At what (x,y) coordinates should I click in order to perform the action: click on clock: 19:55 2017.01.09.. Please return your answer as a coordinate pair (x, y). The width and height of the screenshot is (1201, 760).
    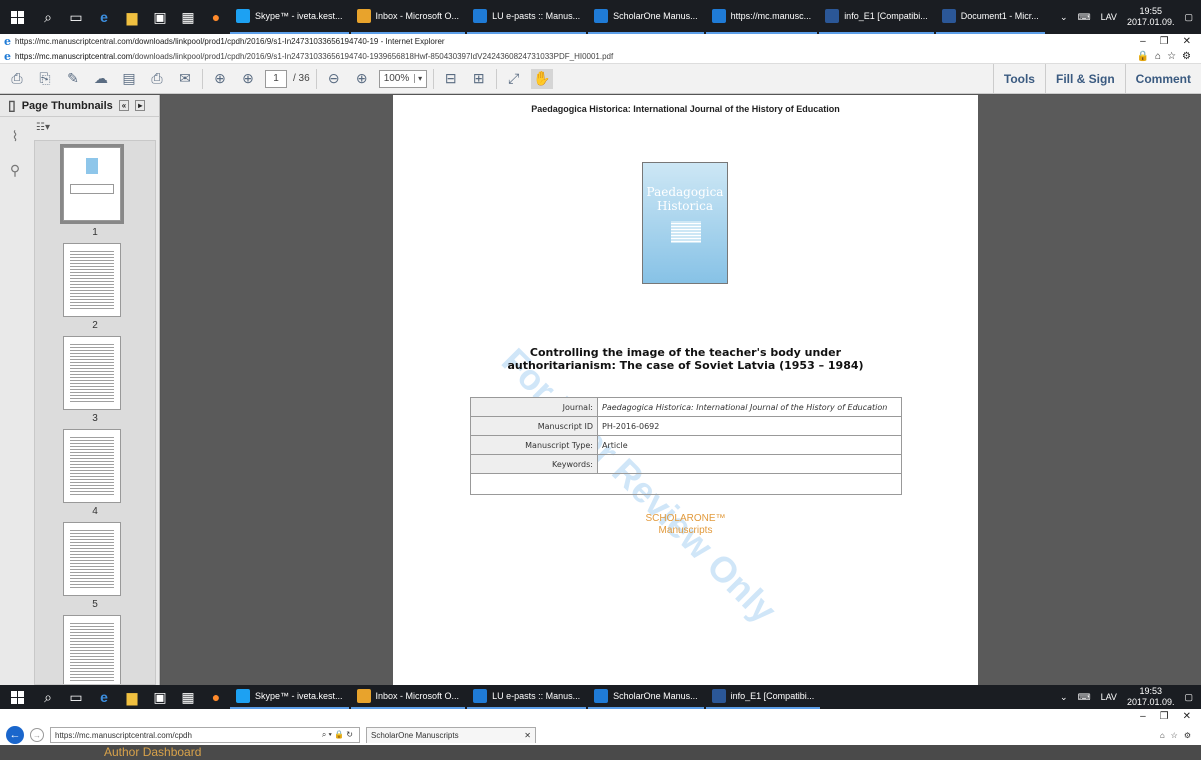
    Looking at the image, I should click on (1151, 17).